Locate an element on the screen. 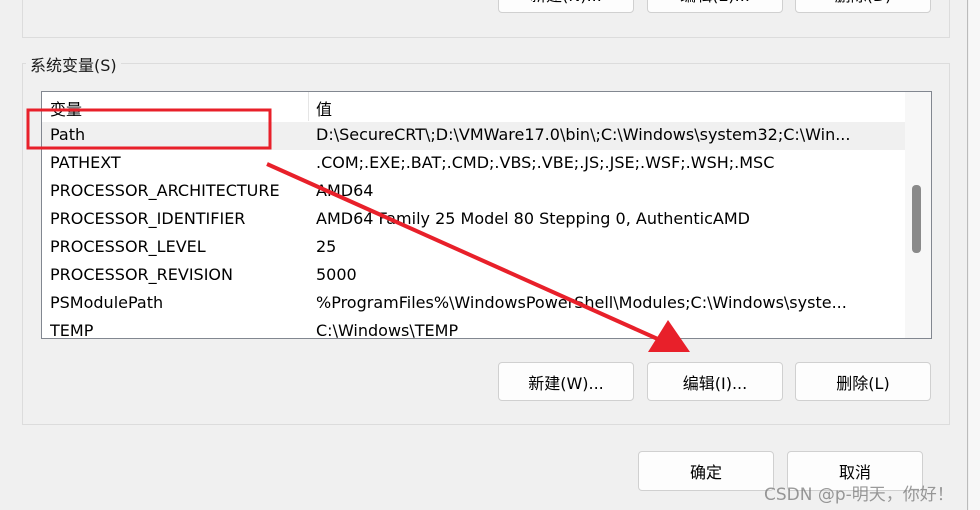 The width and height of the screenshot is (980, 510). watermark: CSDN @p-明天，你好！ is located at coordinates (859, 495).